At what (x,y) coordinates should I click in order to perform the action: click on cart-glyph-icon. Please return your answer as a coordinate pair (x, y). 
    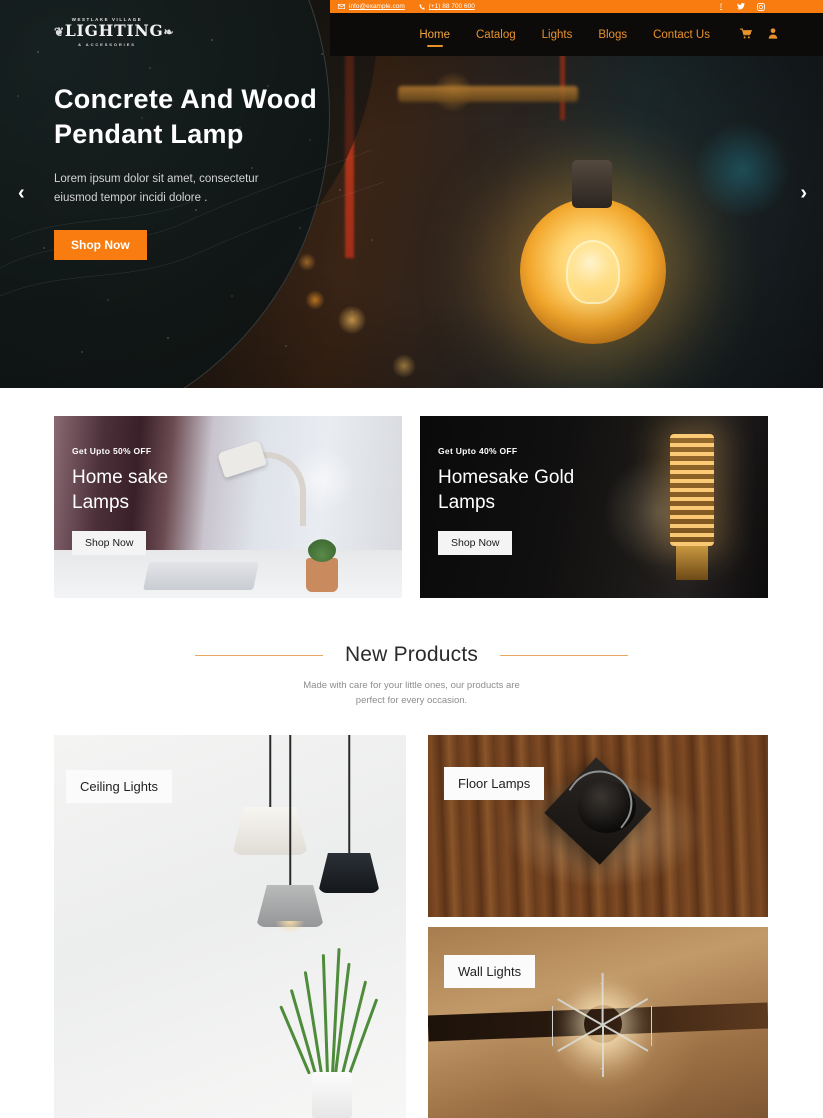
    Looking at the image, I should click on (746, 32).